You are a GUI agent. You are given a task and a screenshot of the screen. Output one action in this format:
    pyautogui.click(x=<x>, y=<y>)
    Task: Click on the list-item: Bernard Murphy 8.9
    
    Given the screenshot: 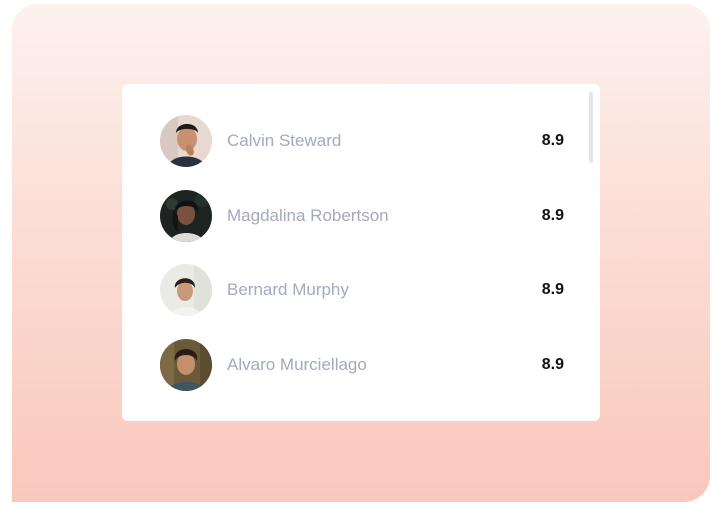 What is the action you would take?
    pyautogui.click(x=362, y=290)
    